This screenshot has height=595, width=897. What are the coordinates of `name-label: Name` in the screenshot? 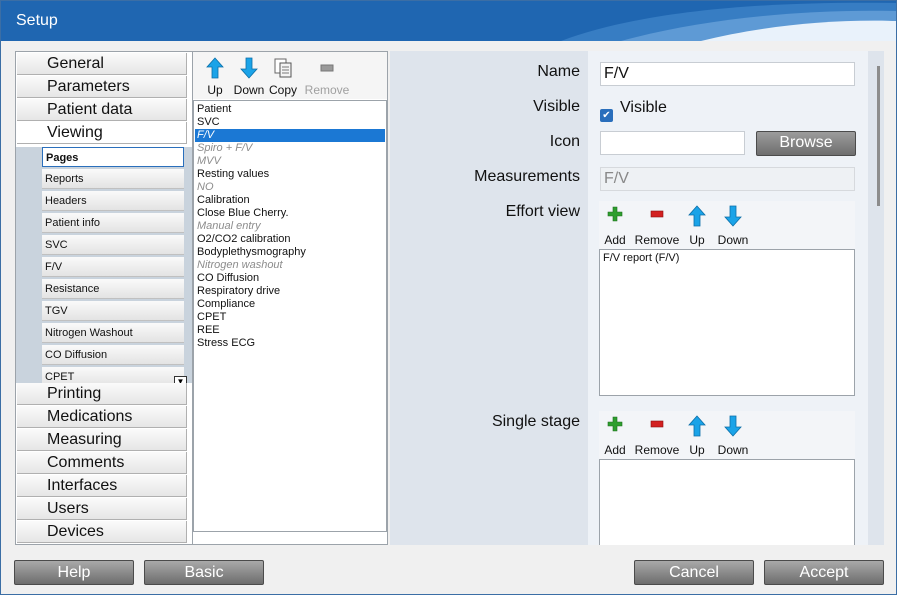 It's located at (558, 71).